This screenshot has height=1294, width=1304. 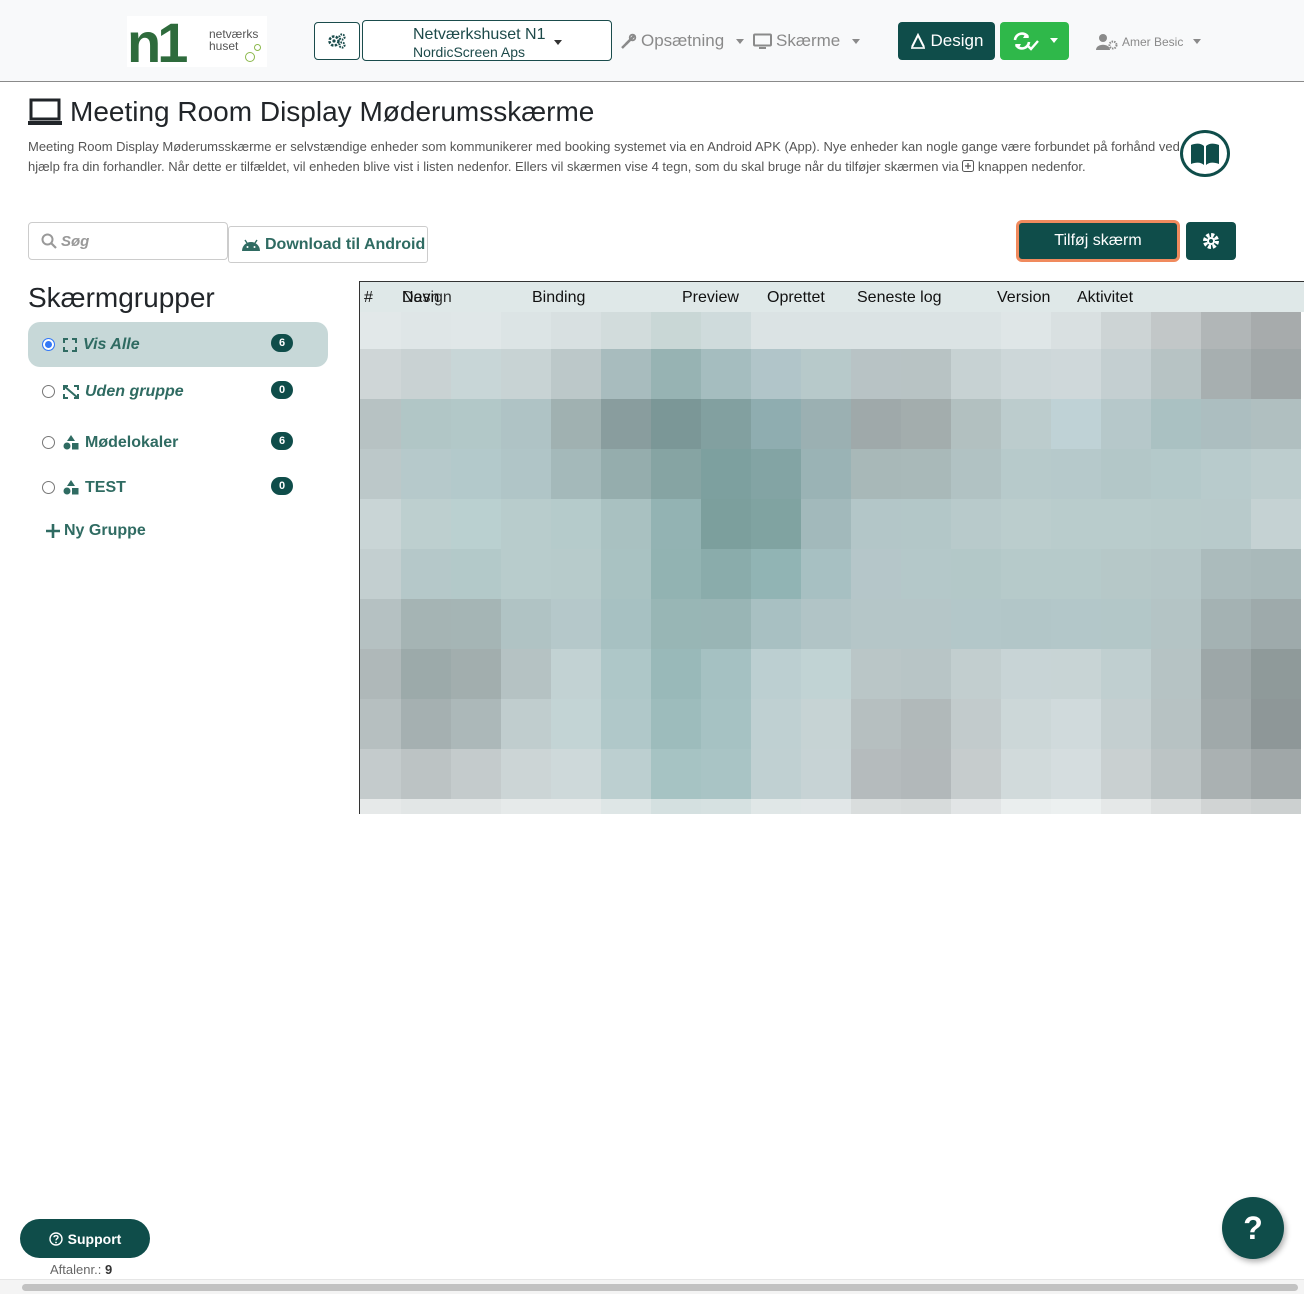 What do you see at coordinates (178, 344) in the screenshot?
I see `group-item-all: Vis Alle 6` at bounding box center [178, 344].